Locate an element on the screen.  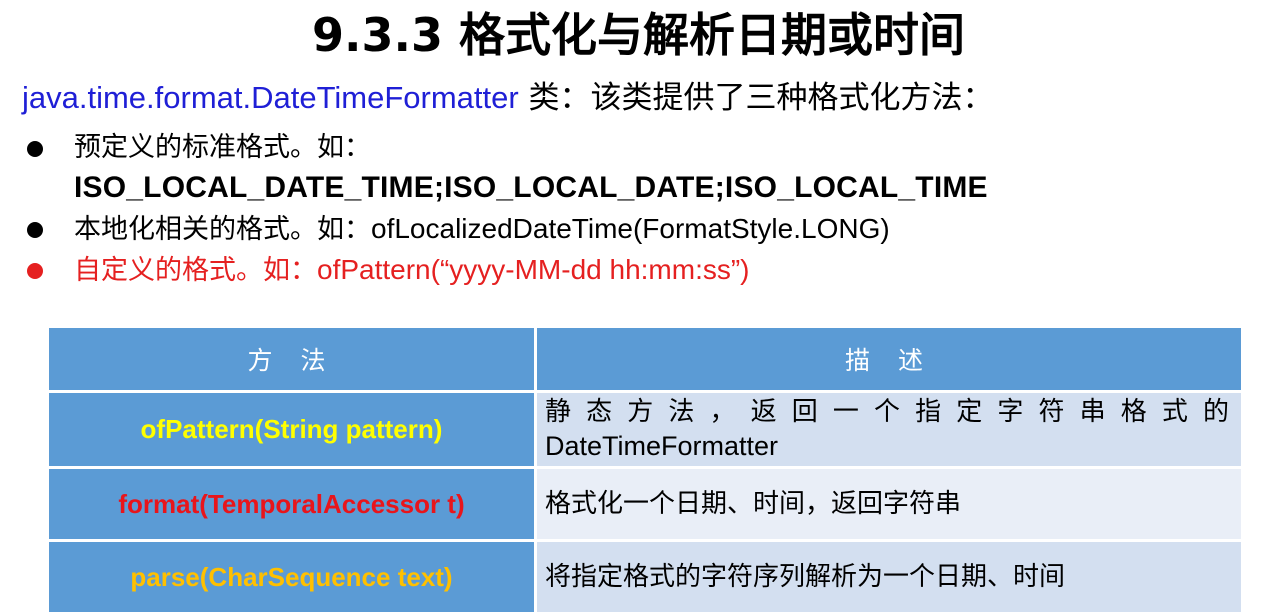
method-description: 静态方法，返回一个指定字符串格式的 DateTimeFormatter is located at coordinates (889, 429).